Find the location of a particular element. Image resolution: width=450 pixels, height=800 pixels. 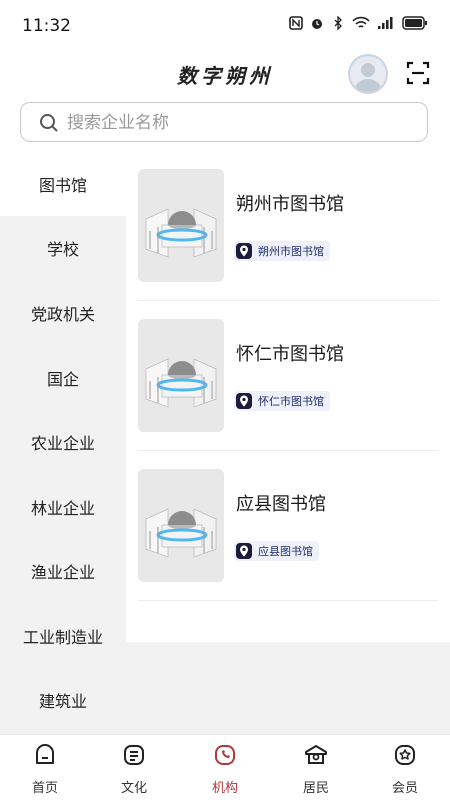

search-bar is located at coordinates (224, 122).